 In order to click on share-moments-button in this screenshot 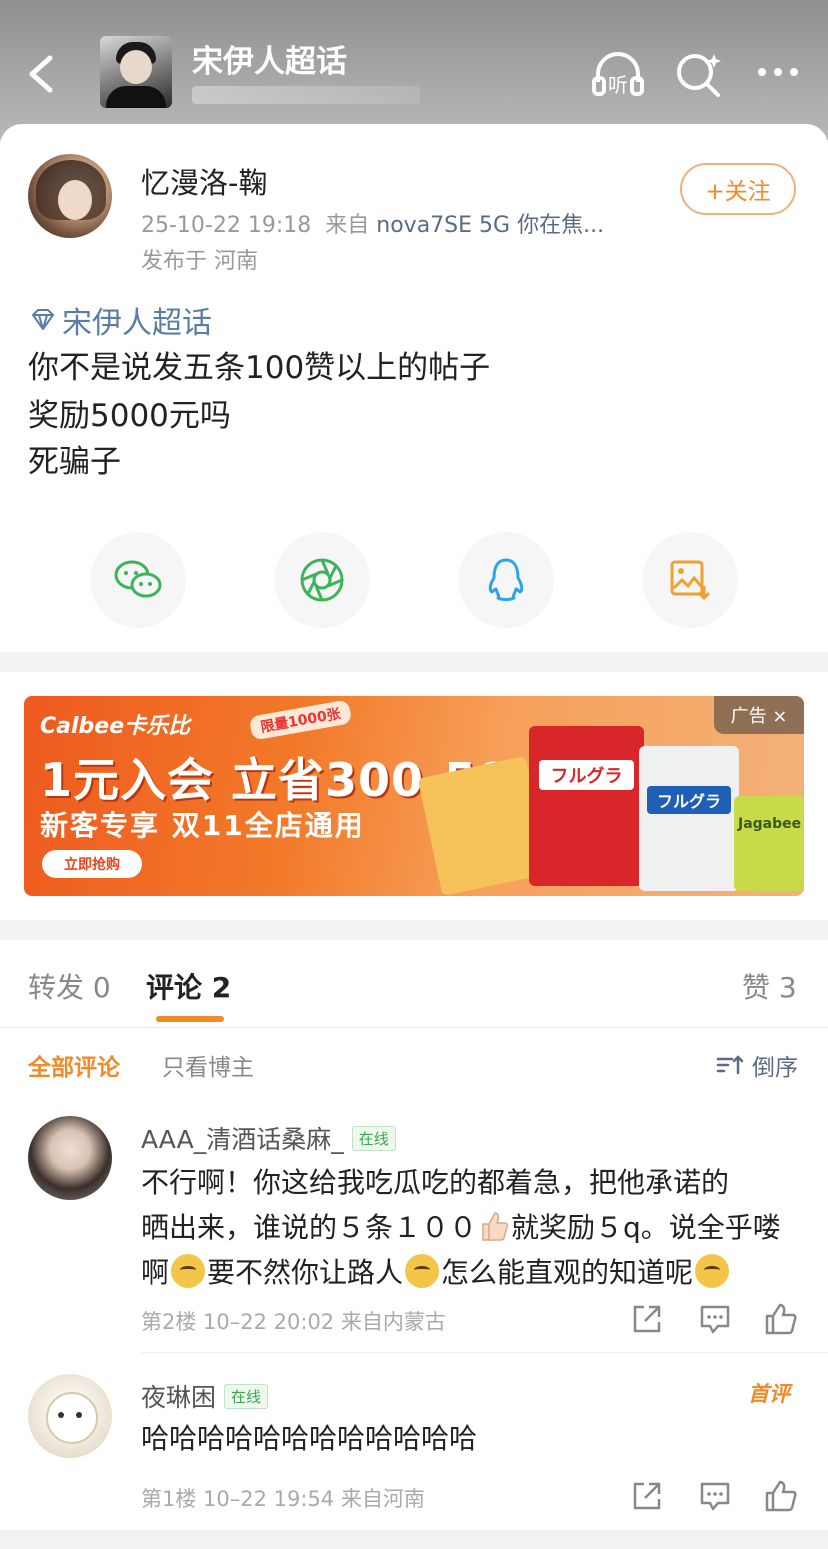, I will do `click(322, 580)`.